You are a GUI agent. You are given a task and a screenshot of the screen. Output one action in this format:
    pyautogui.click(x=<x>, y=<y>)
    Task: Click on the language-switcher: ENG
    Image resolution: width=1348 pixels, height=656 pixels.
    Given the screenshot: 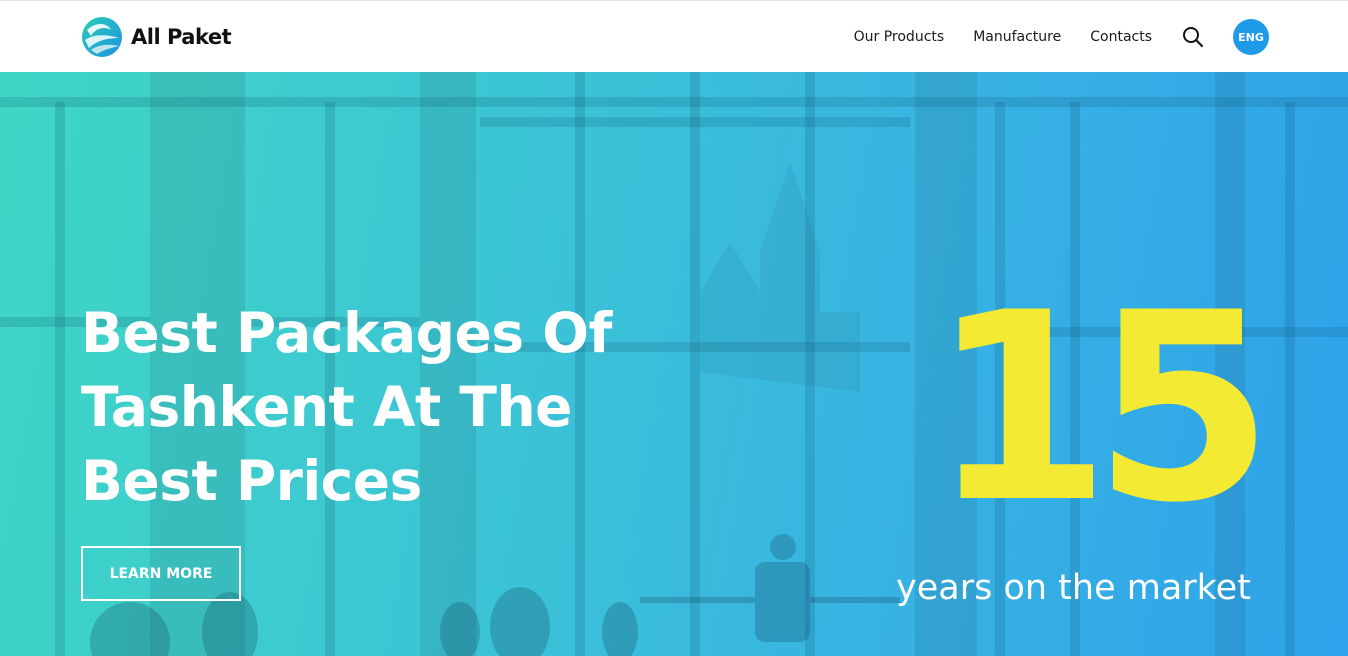 What is the action you would take?
    pyautogui.click(x=1251, y=37)
    